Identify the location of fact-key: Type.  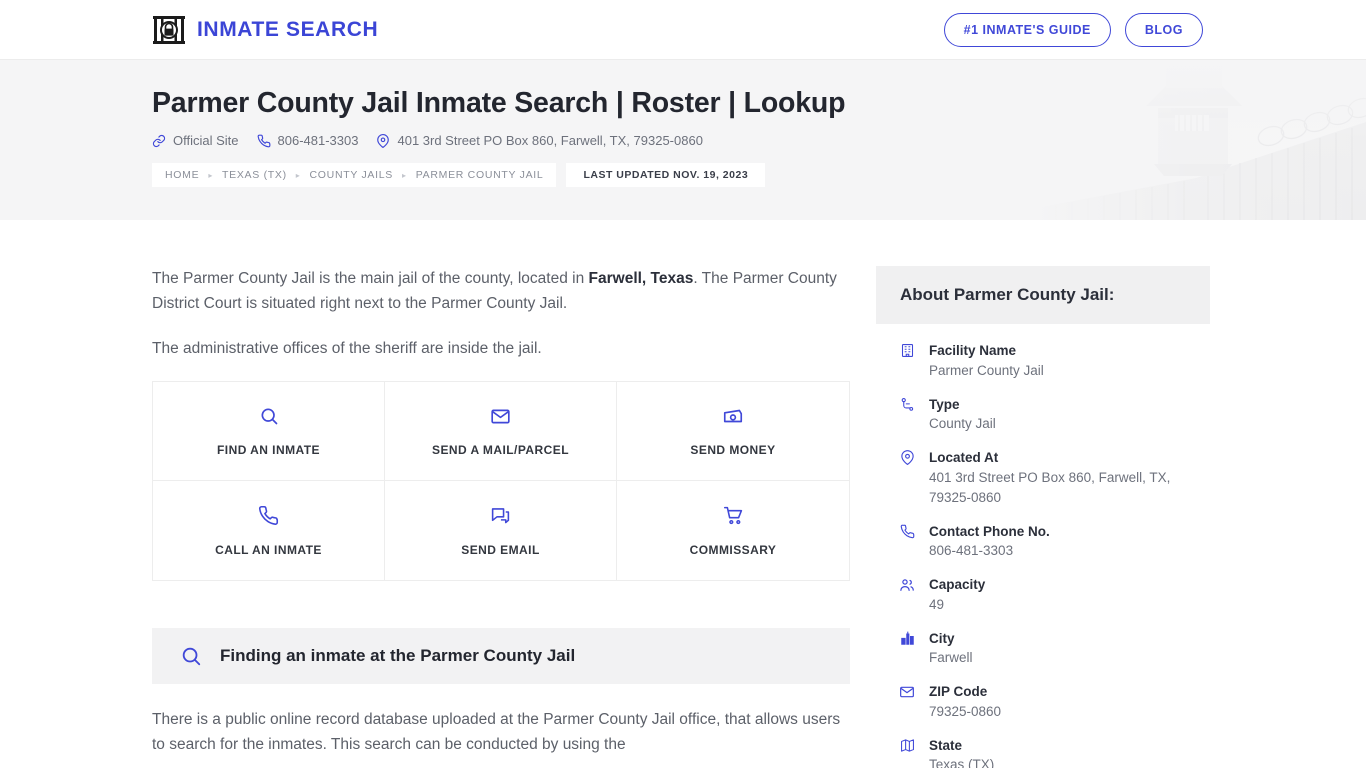
(944, 404).